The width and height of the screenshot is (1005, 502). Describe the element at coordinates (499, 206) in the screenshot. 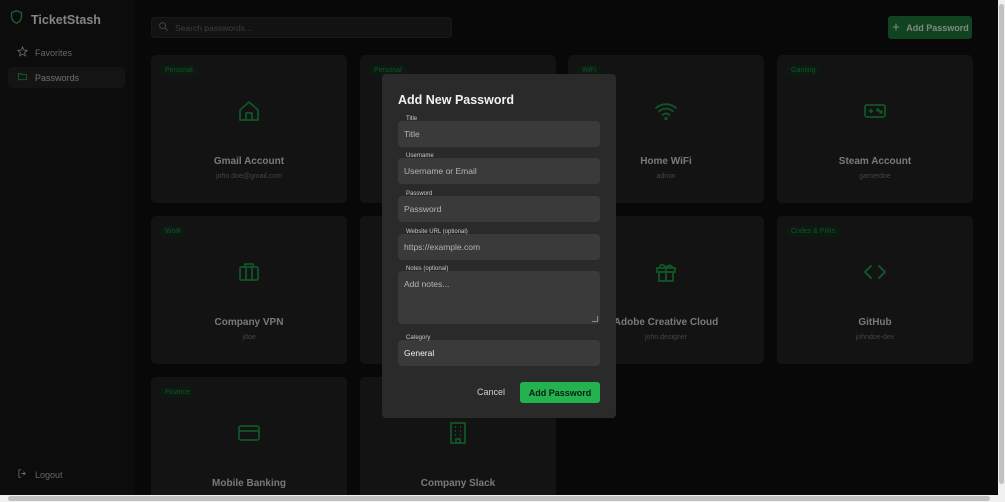

I see `password-field: Password Password` at that location.